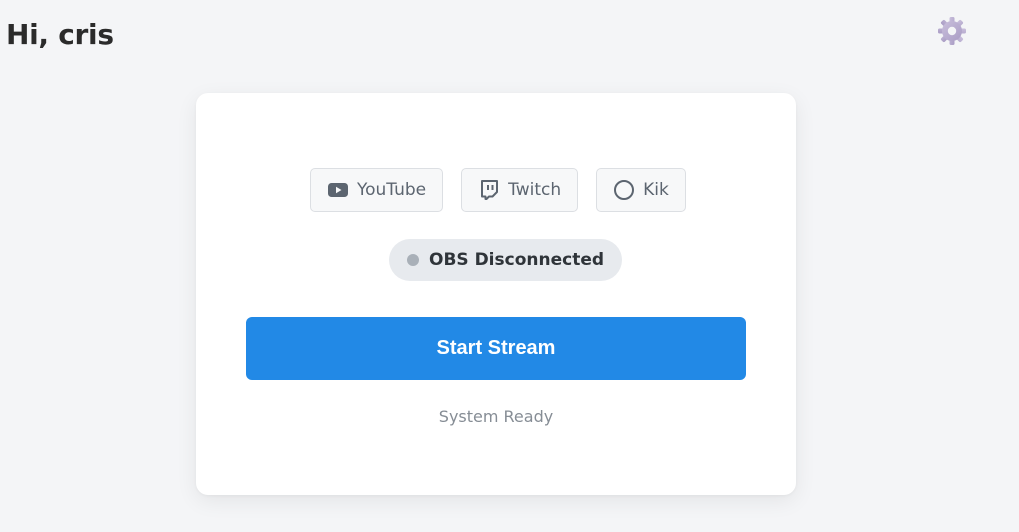  What do you see at coordinates (496, 348) in the screenshot?
I see `start-stream-button: Start Stream` at bounding box center [496, 348].